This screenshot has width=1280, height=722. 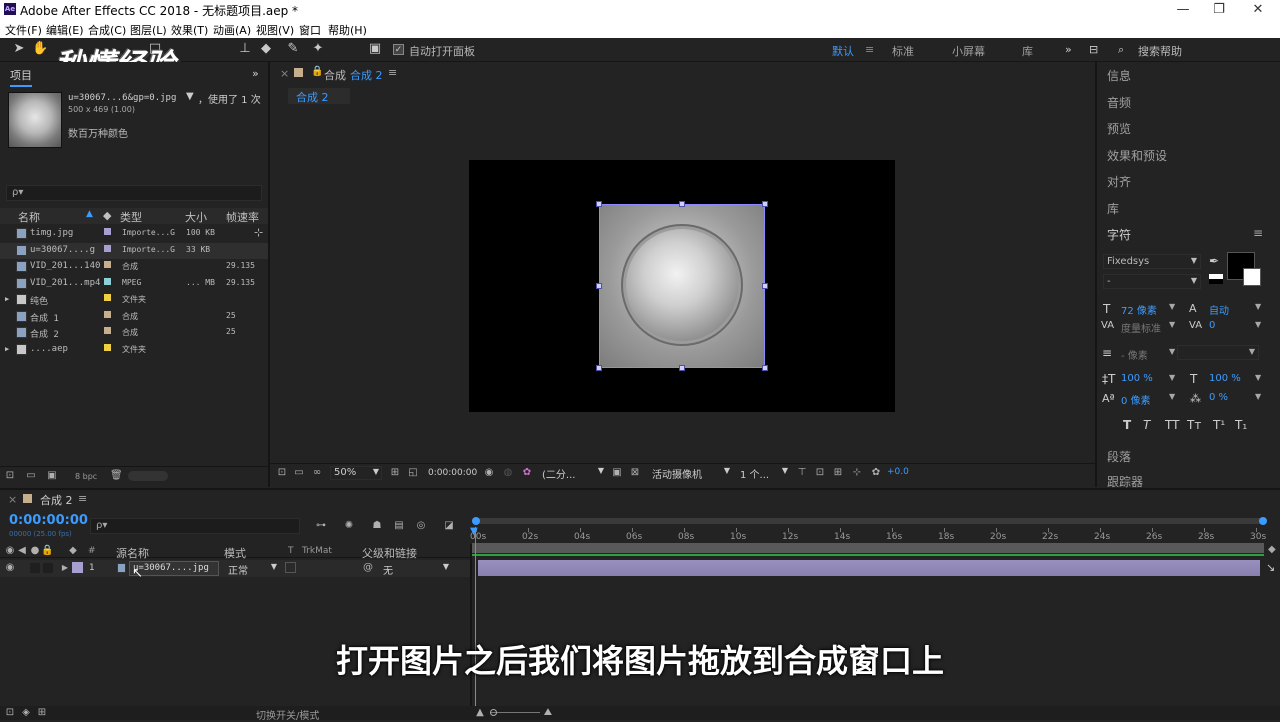 I want to click on kerning-dropdown-icon: ▼, so click(x=1172, y=324).